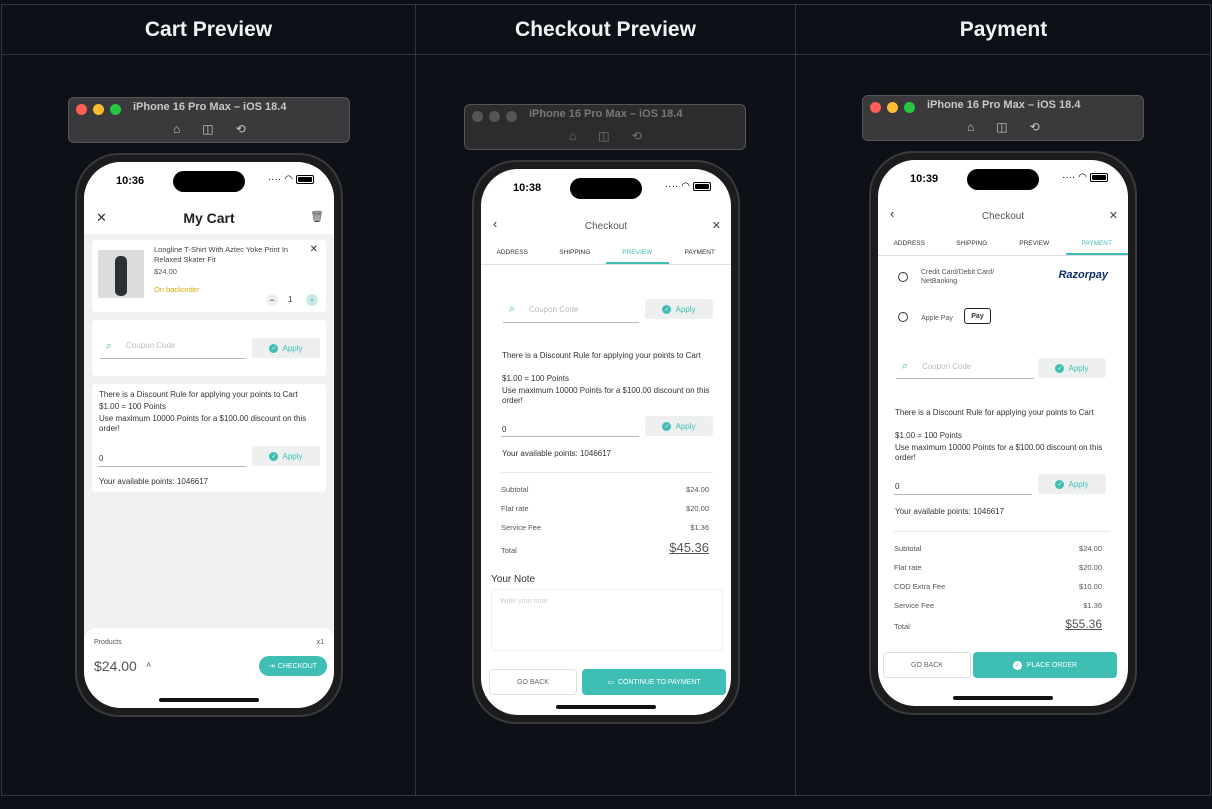  What do you see at coordinates (314, 249) in the screenshot?
I see `remove-item-icon: ✕` at bounding box center [314, 249].